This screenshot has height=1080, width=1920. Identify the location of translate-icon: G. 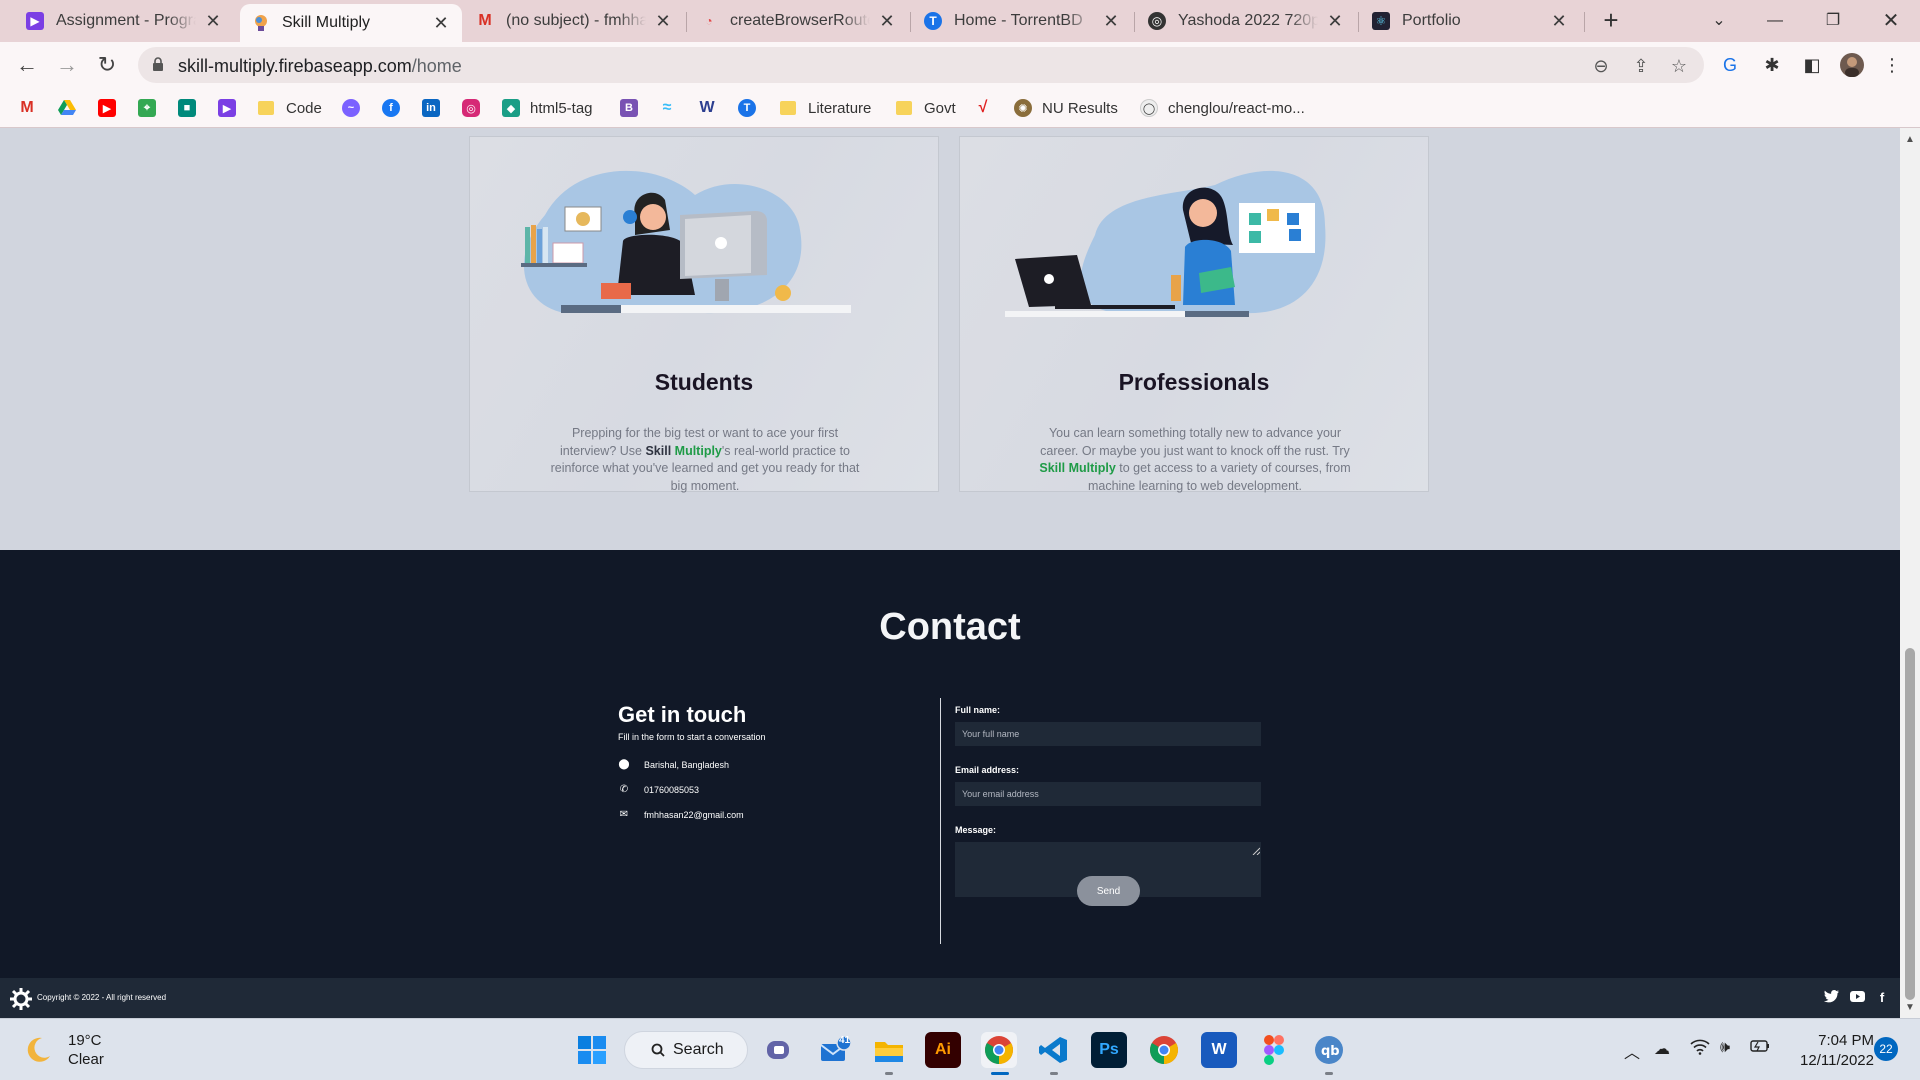
(1730, 65).